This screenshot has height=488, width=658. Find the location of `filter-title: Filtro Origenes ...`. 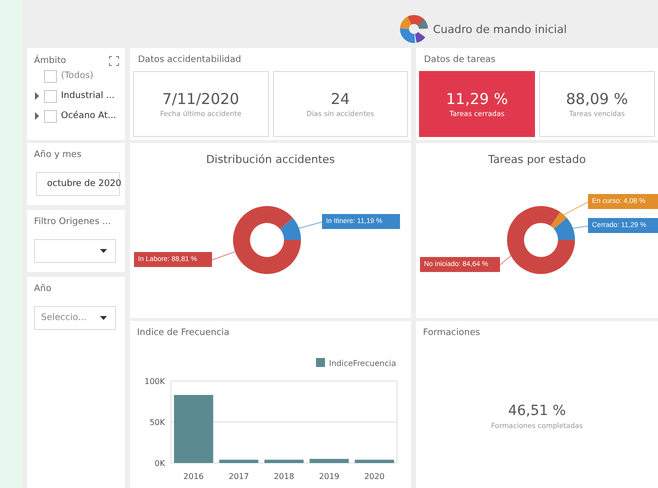

filter-title: Filtro Origenes ... is located at coordinates (73, 222).